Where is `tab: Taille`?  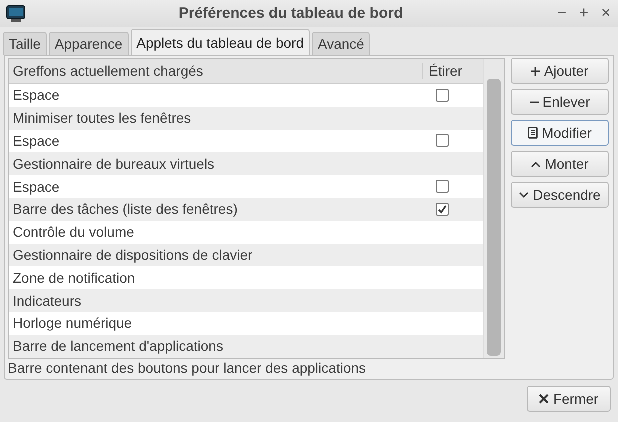
tab: Taille is located at coordinates (25, 43).